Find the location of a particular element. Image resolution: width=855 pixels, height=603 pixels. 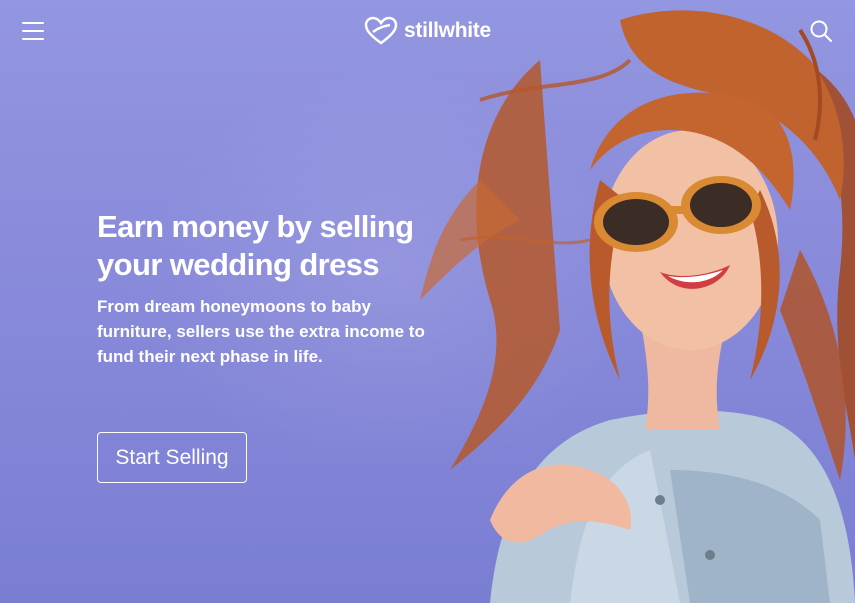

top-navigation-bar: stillwhite is located at coordinates (427, 31).